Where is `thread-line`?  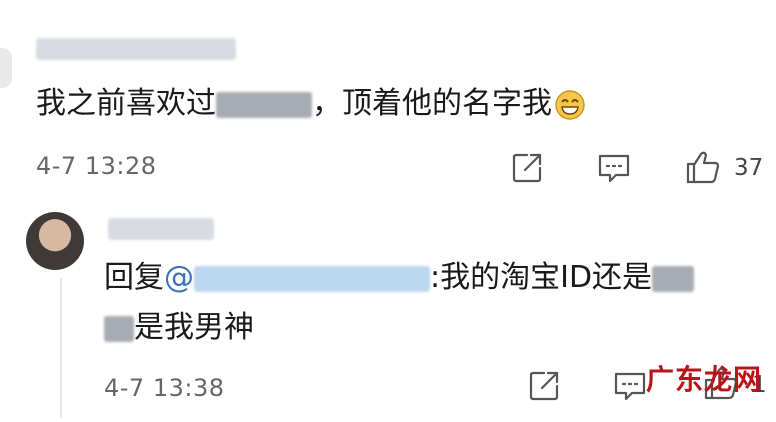
thread-line is located at coordinates (61, 348).